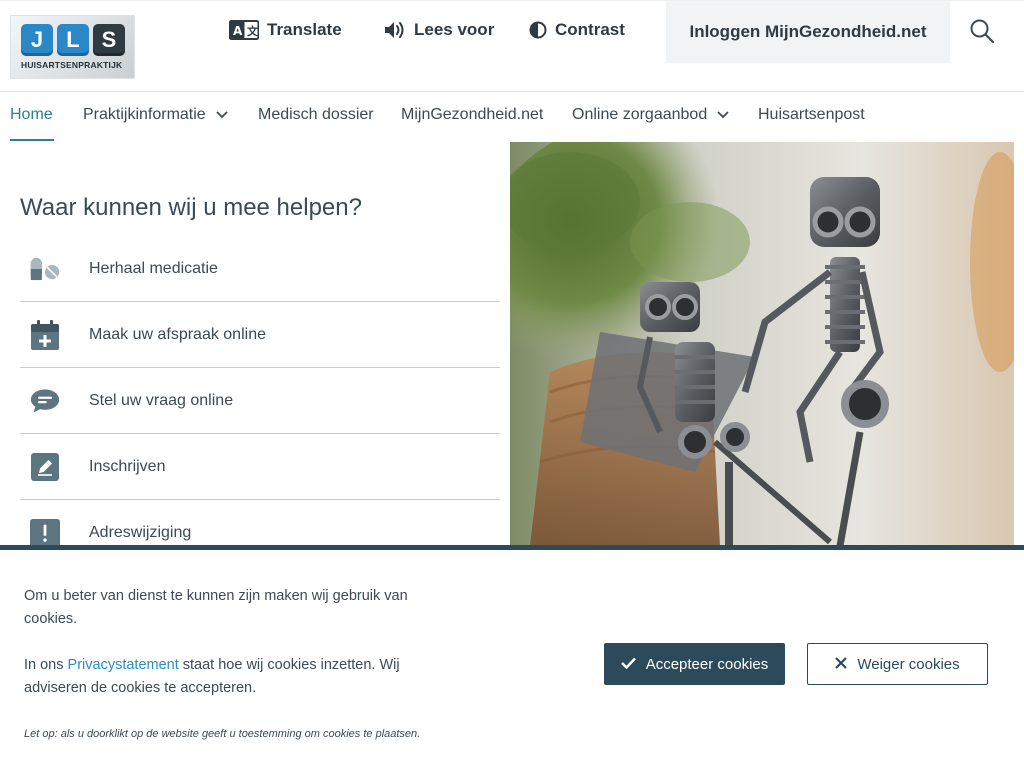  What do you see at coordinates (45, 533) in the screenshot?
I see `exclamation-icon` at bounding box center [45, 533].